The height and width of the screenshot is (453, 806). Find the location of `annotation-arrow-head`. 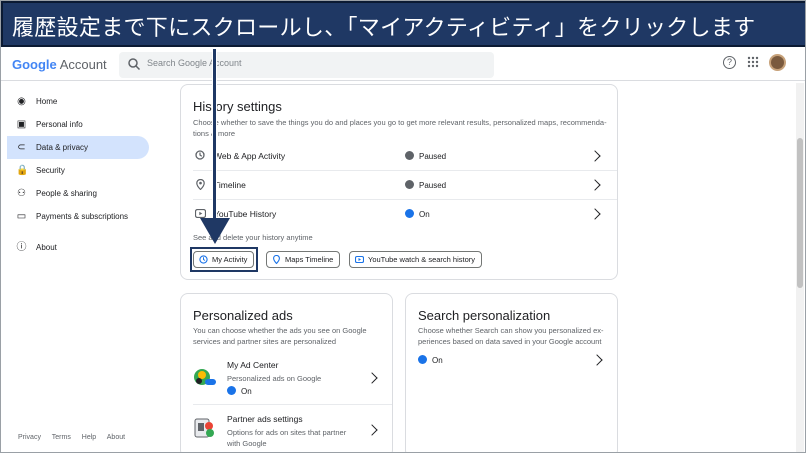

annotation-arrow-head is located at coordinates (215, 231).